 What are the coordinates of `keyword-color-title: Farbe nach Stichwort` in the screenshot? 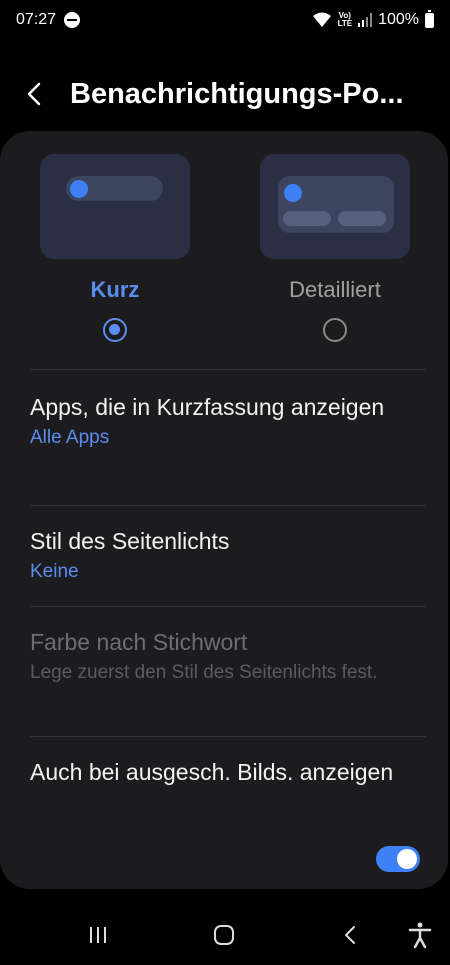 It's located at (139, 642).